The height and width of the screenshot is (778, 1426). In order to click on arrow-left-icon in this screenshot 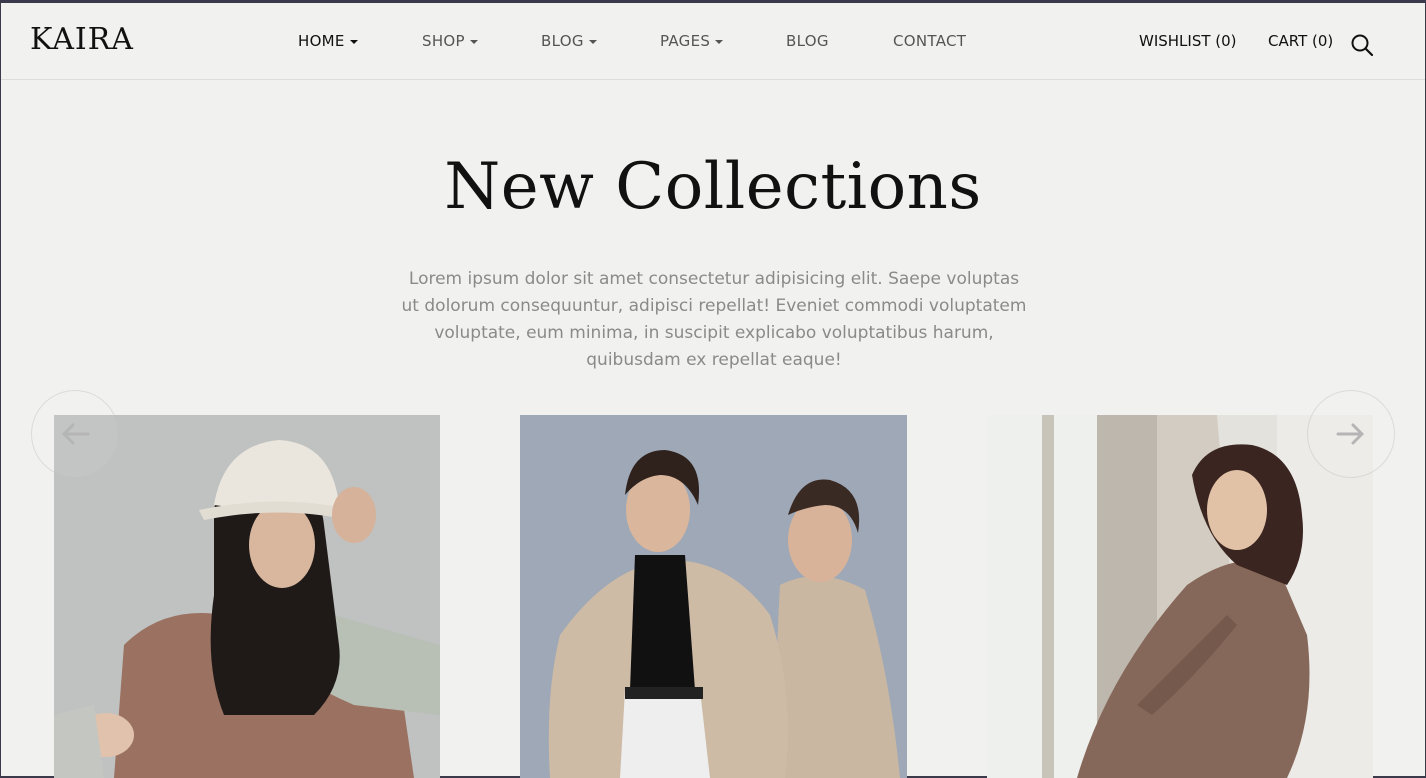, I will do `click(76, 434)`.